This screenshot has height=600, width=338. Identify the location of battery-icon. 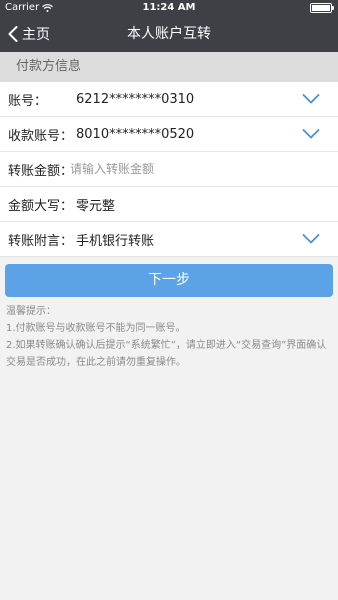
(322, 8).